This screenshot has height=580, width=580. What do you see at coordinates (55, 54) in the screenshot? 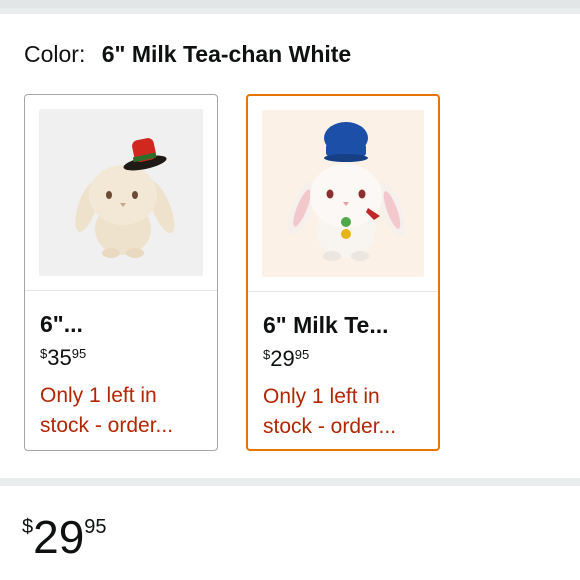
I see `color-label: Color:` at bounding box center [55, 54].